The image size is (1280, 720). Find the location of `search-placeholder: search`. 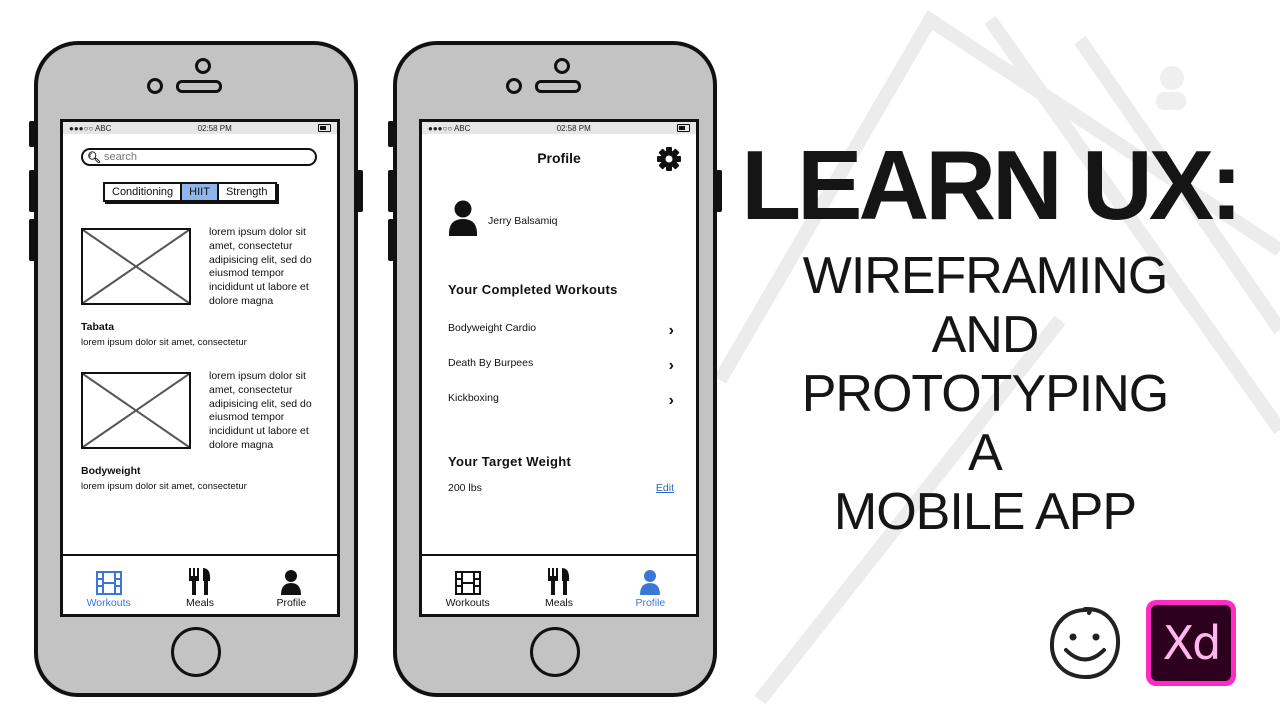

search-placeholder: search is located at coordinates (120, 157).